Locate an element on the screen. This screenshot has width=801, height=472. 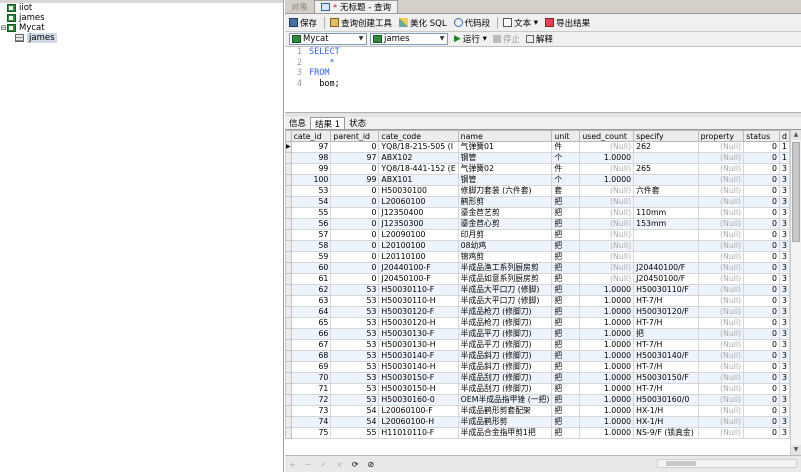
table-cell: 54 is located at coordinates (355, 411).